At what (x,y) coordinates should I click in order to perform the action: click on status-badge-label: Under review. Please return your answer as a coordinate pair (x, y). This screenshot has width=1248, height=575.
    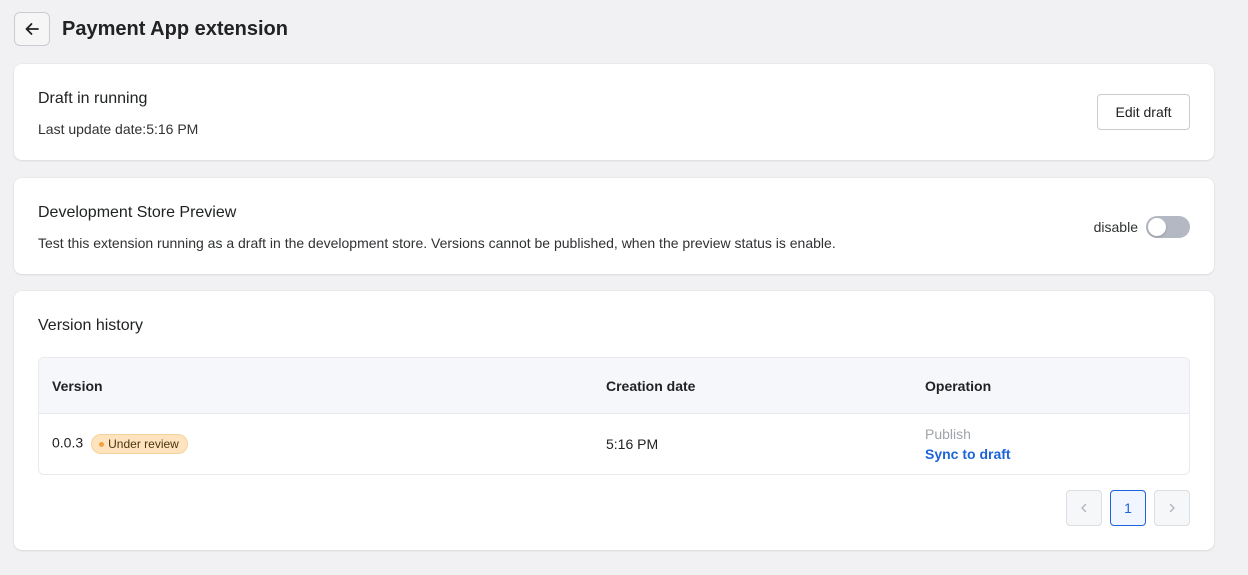
    Looking at the image, I should click on (143, 444).